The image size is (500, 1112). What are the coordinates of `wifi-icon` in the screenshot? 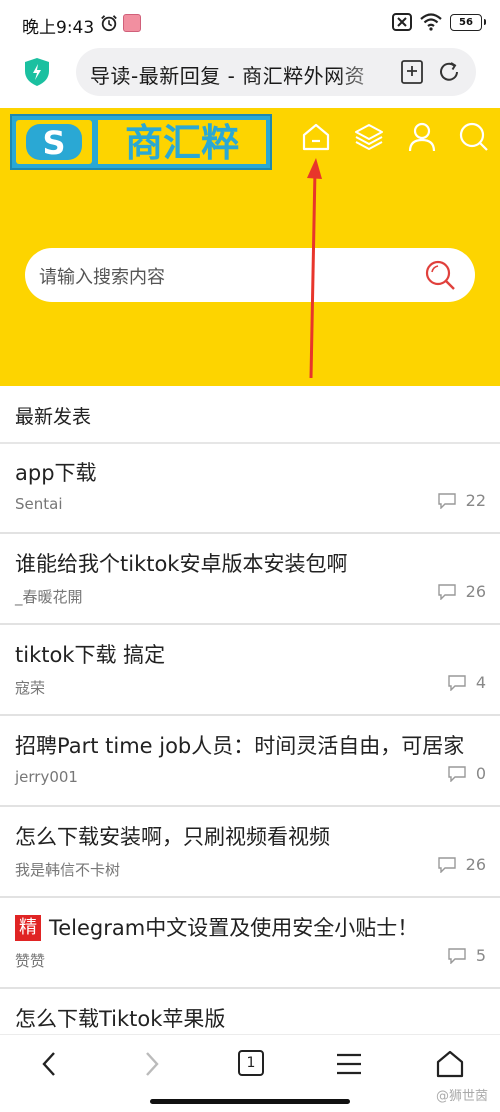 It's located at (431, 22).